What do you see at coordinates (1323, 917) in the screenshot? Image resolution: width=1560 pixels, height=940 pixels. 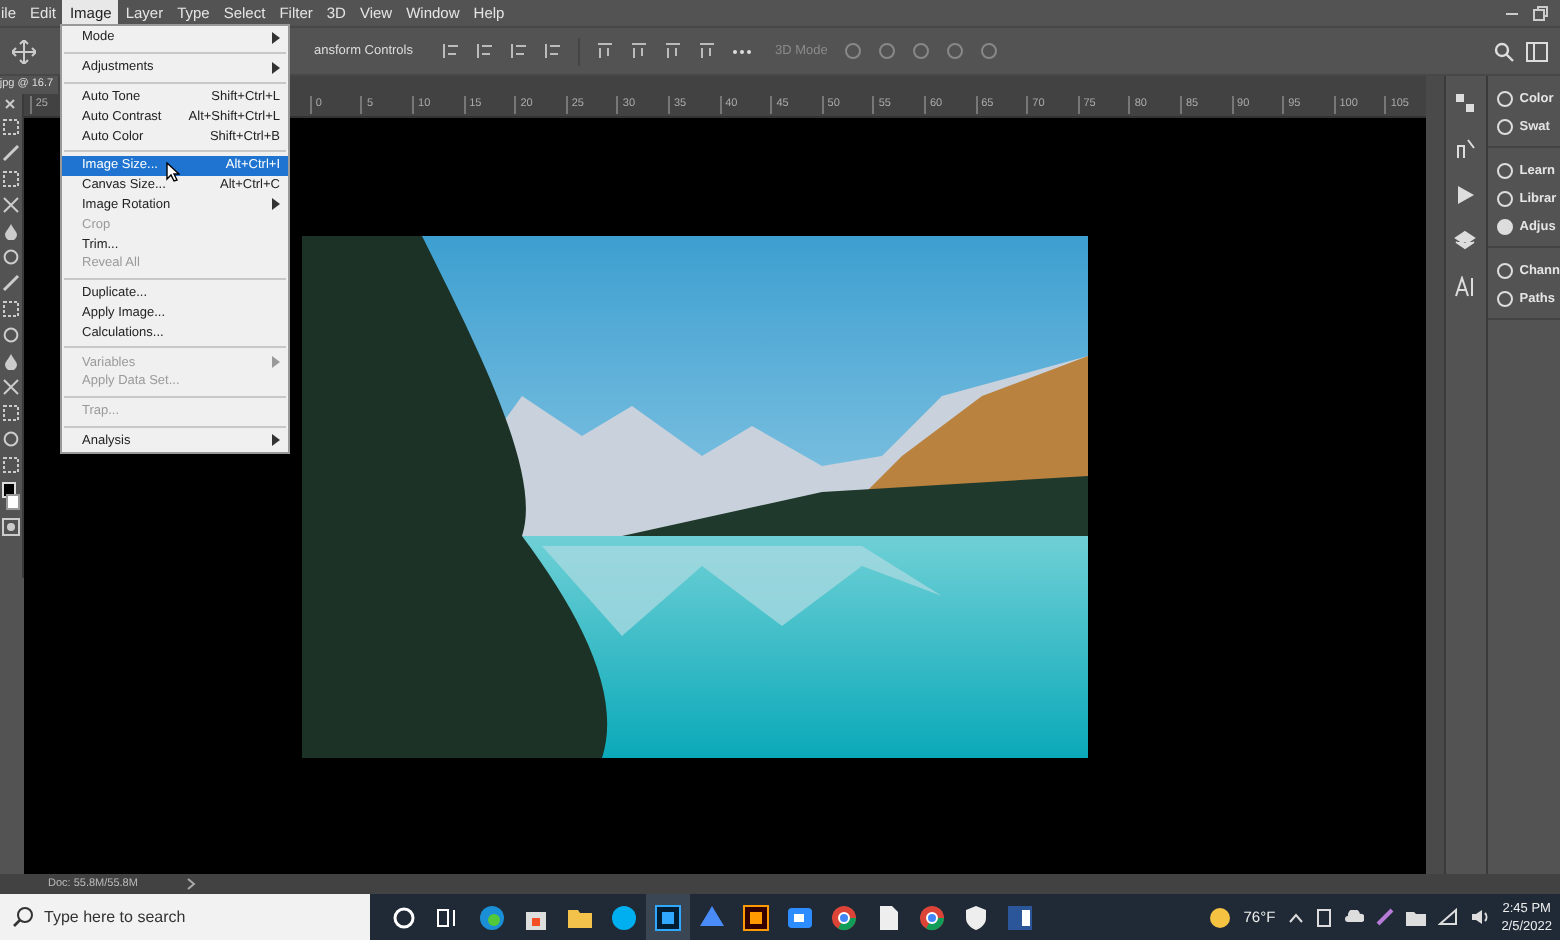 I see `battery-icon` at bounding box center [1323, 917].